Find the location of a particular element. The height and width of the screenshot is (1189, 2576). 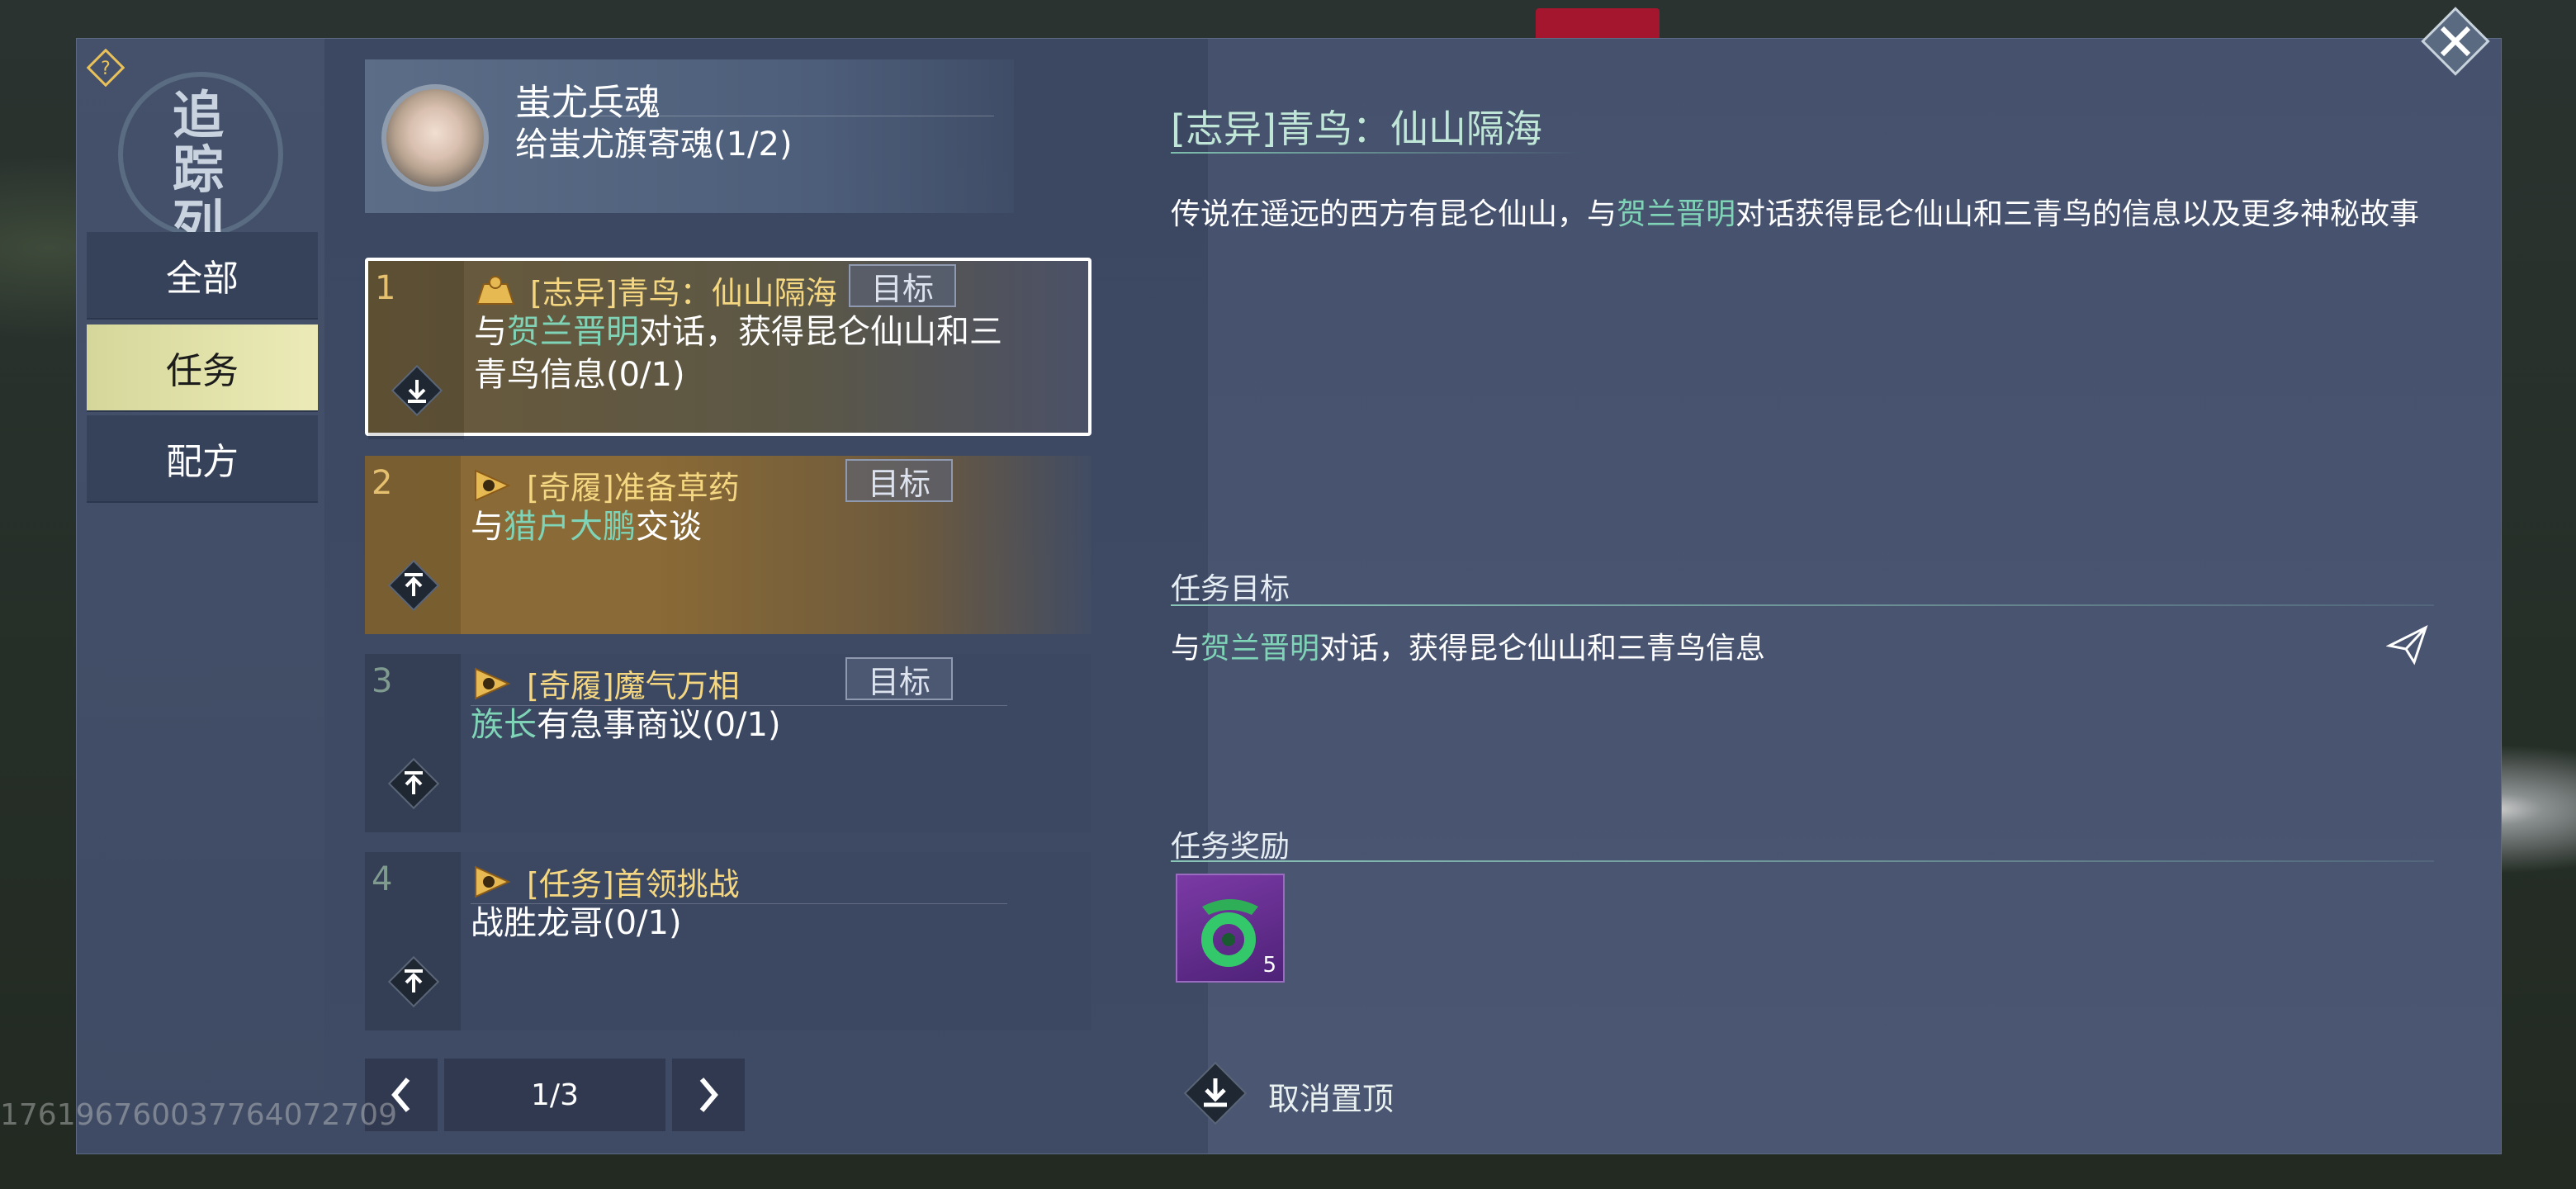

down-pin-icon is located at coordinates (417, 390).